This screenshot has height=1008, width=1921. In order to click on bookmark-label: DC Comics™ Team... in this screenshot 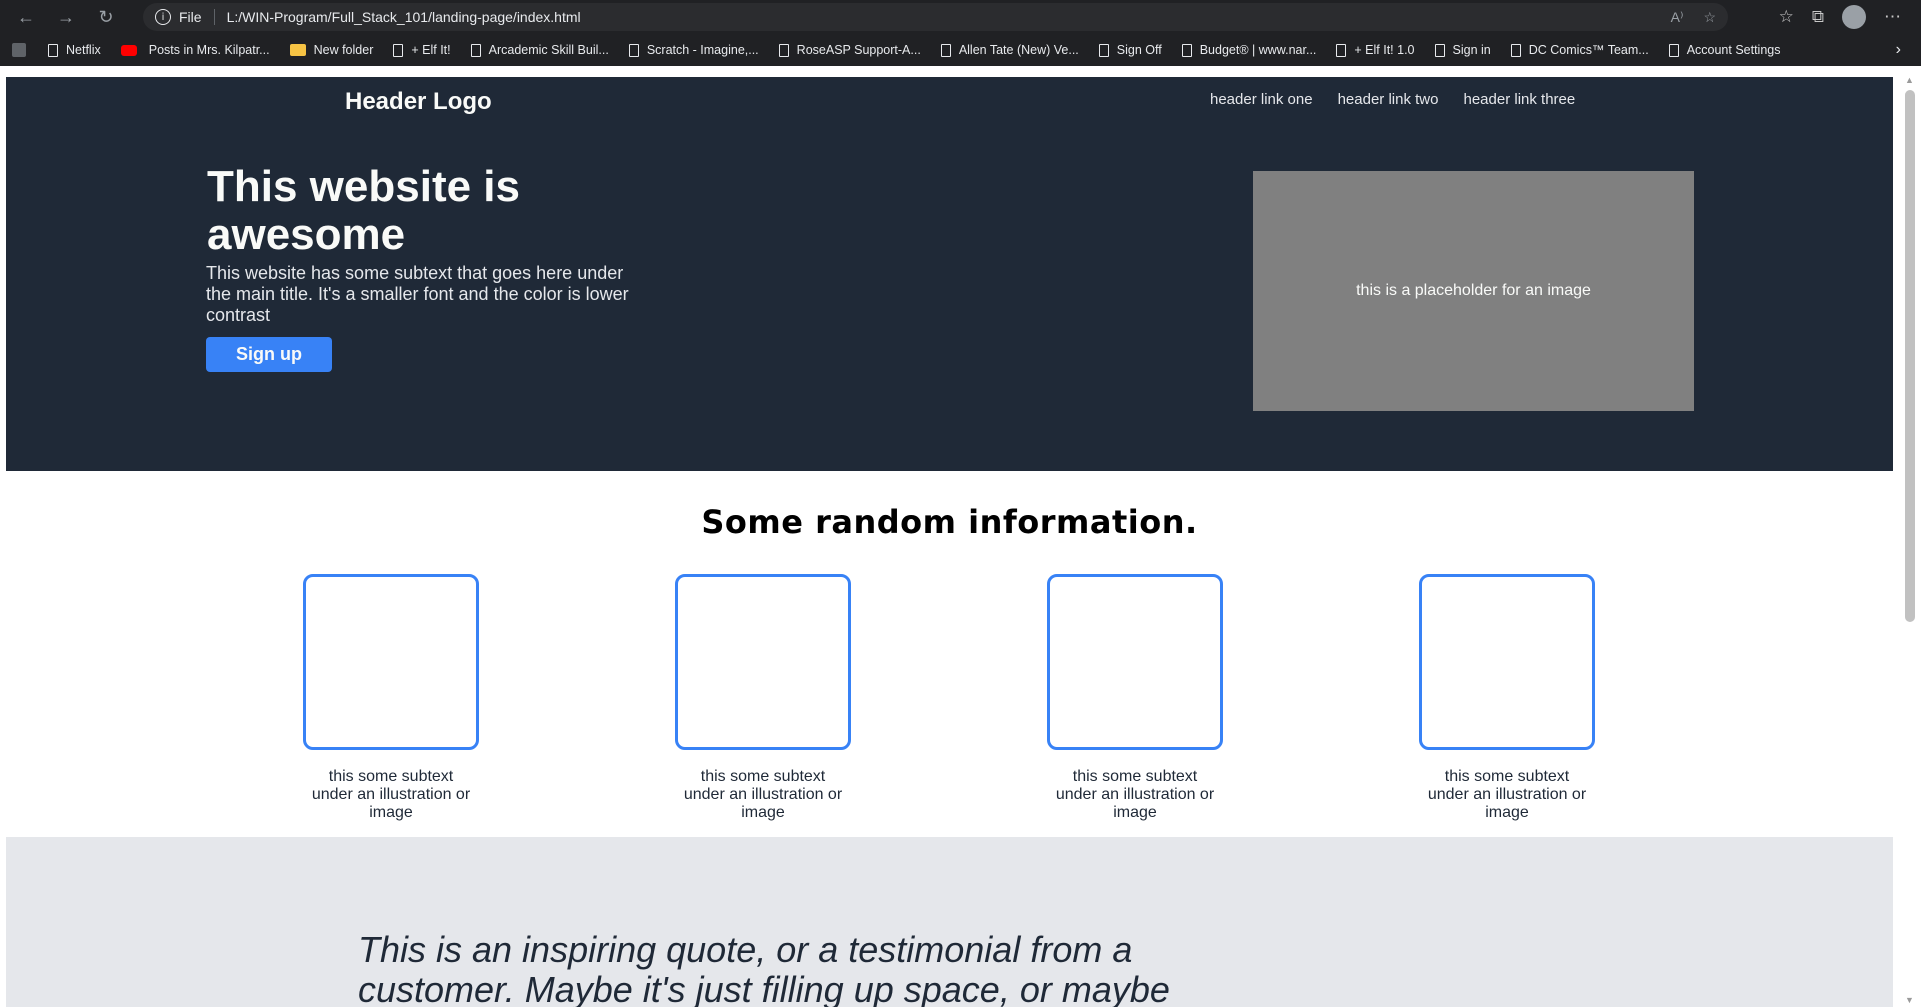, I will do `click(1588, 50)`.